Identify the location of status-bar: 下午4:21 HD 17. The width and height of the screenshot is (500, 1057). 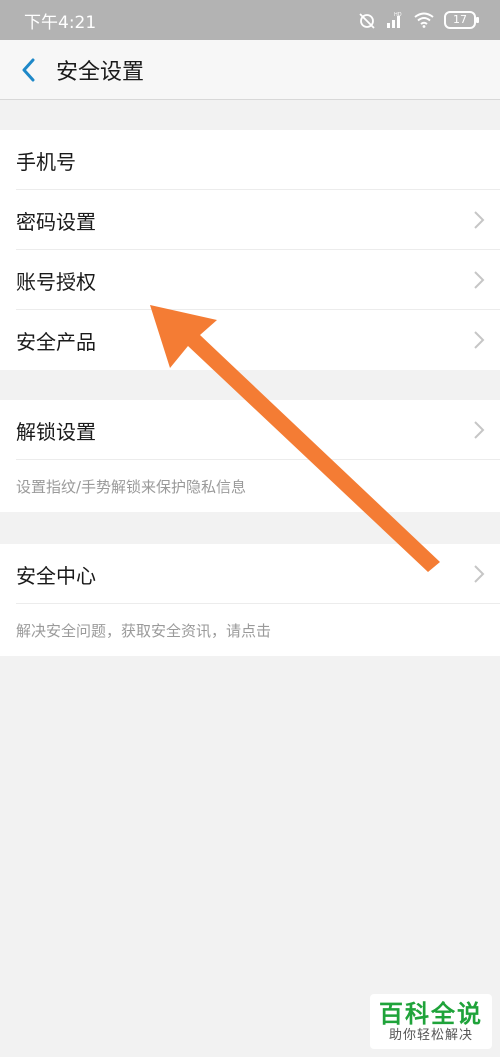
(250, 20).